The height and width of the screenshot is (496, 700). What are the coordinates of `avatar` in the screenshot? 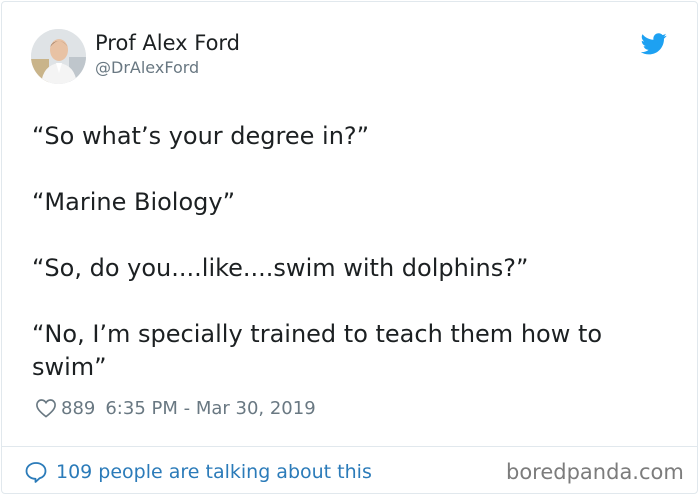 It's located at (58, 56).